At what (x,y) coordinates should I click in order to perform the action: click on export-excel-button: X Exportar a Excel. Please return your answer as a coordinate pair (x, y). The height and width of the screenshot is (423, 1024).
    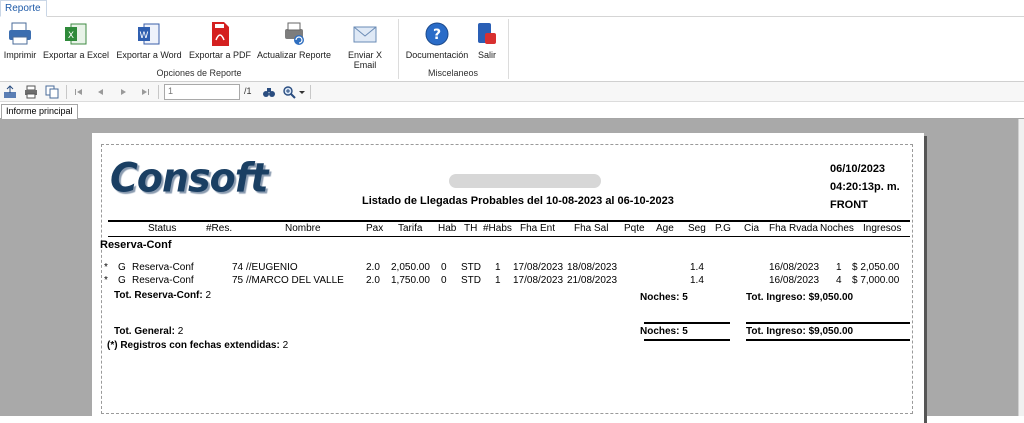
    Looking at the image, I should click on (76, 40).